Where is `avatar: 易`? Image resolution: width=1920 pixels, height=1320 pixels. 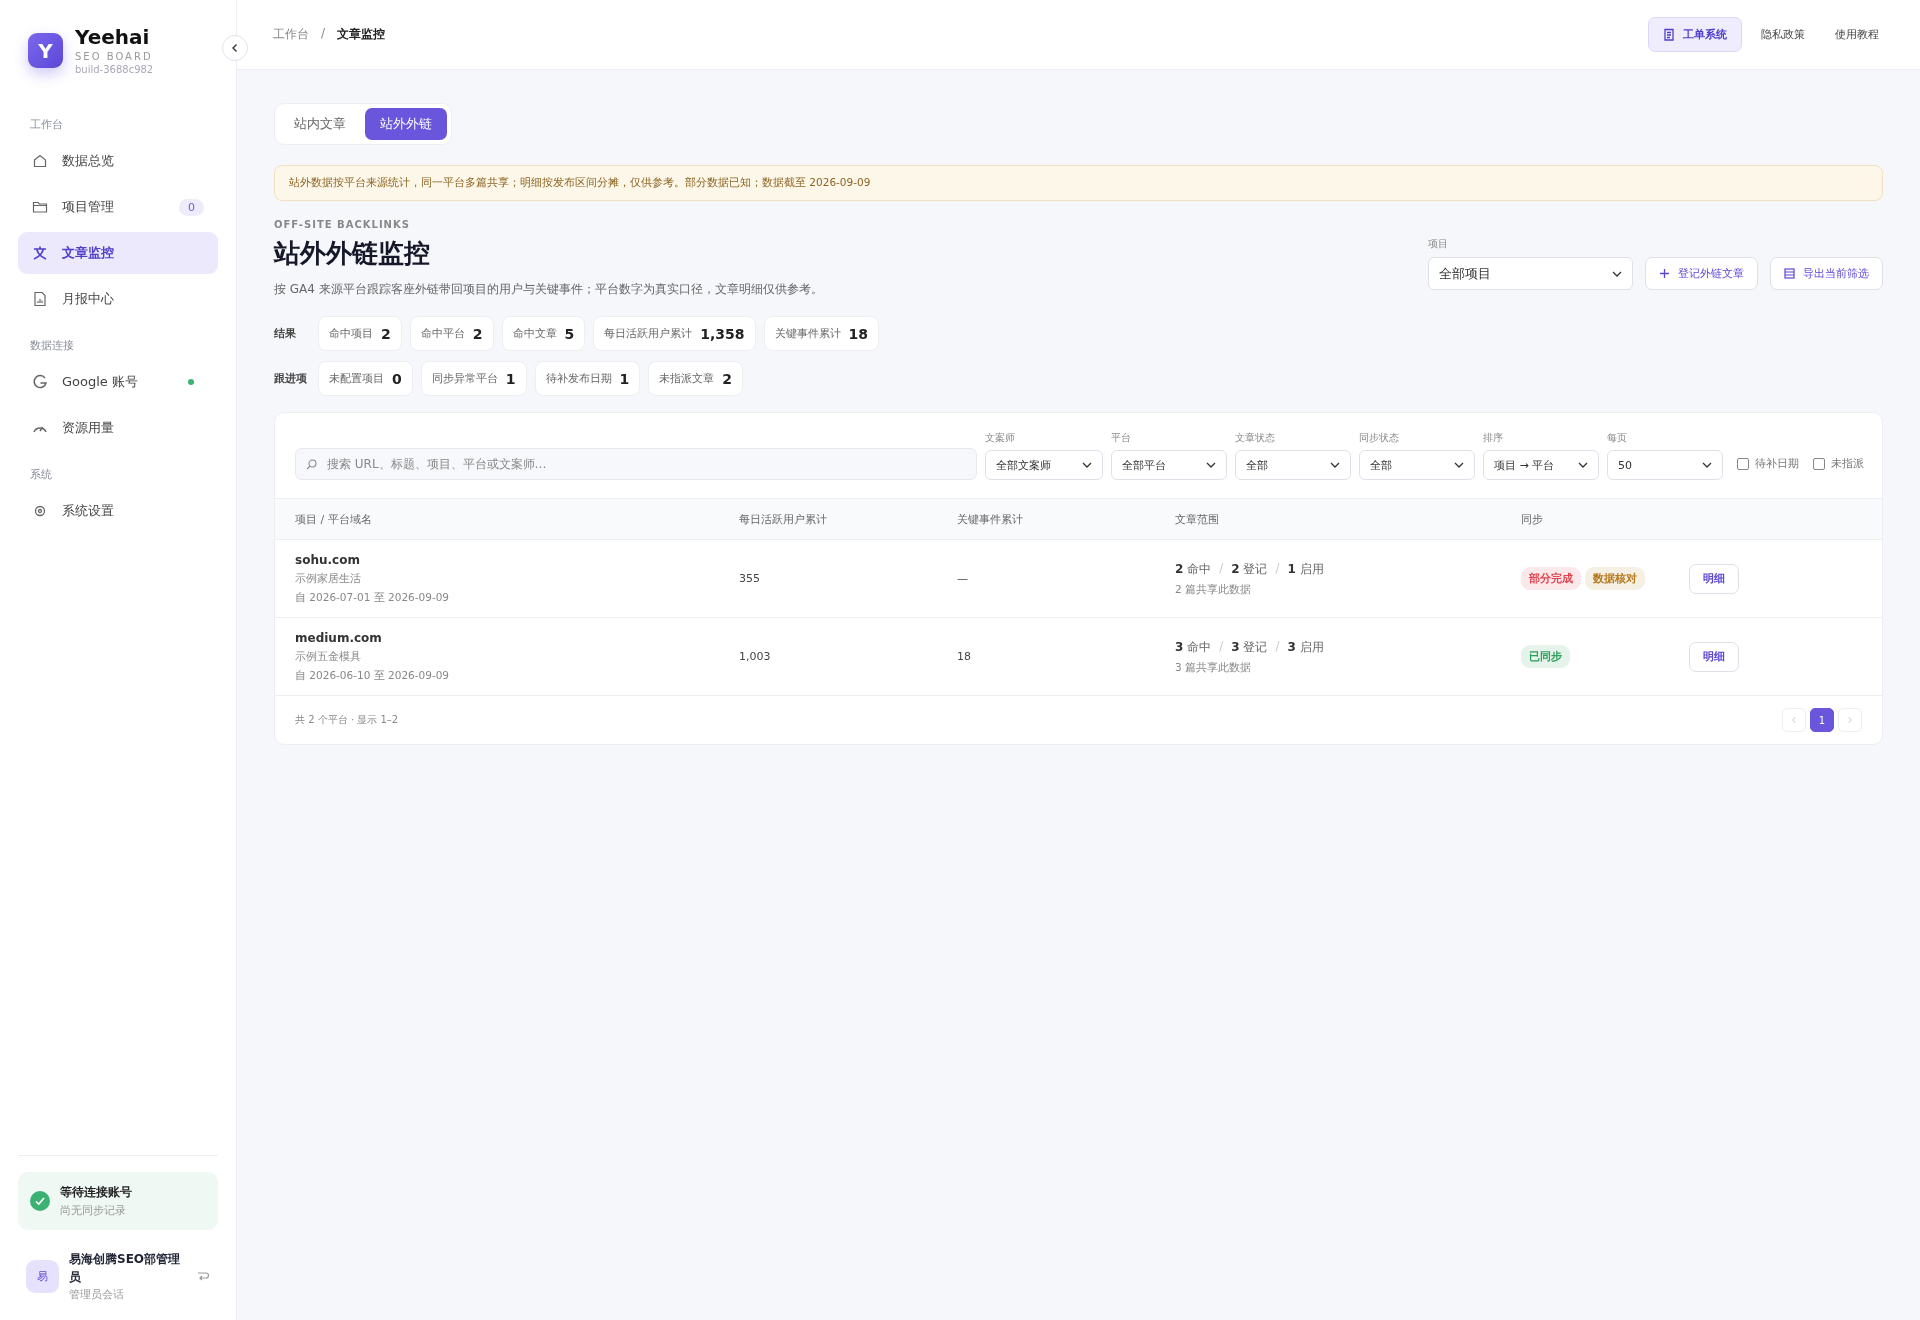
avatar: 易 is located at coordinates (42, 1276).